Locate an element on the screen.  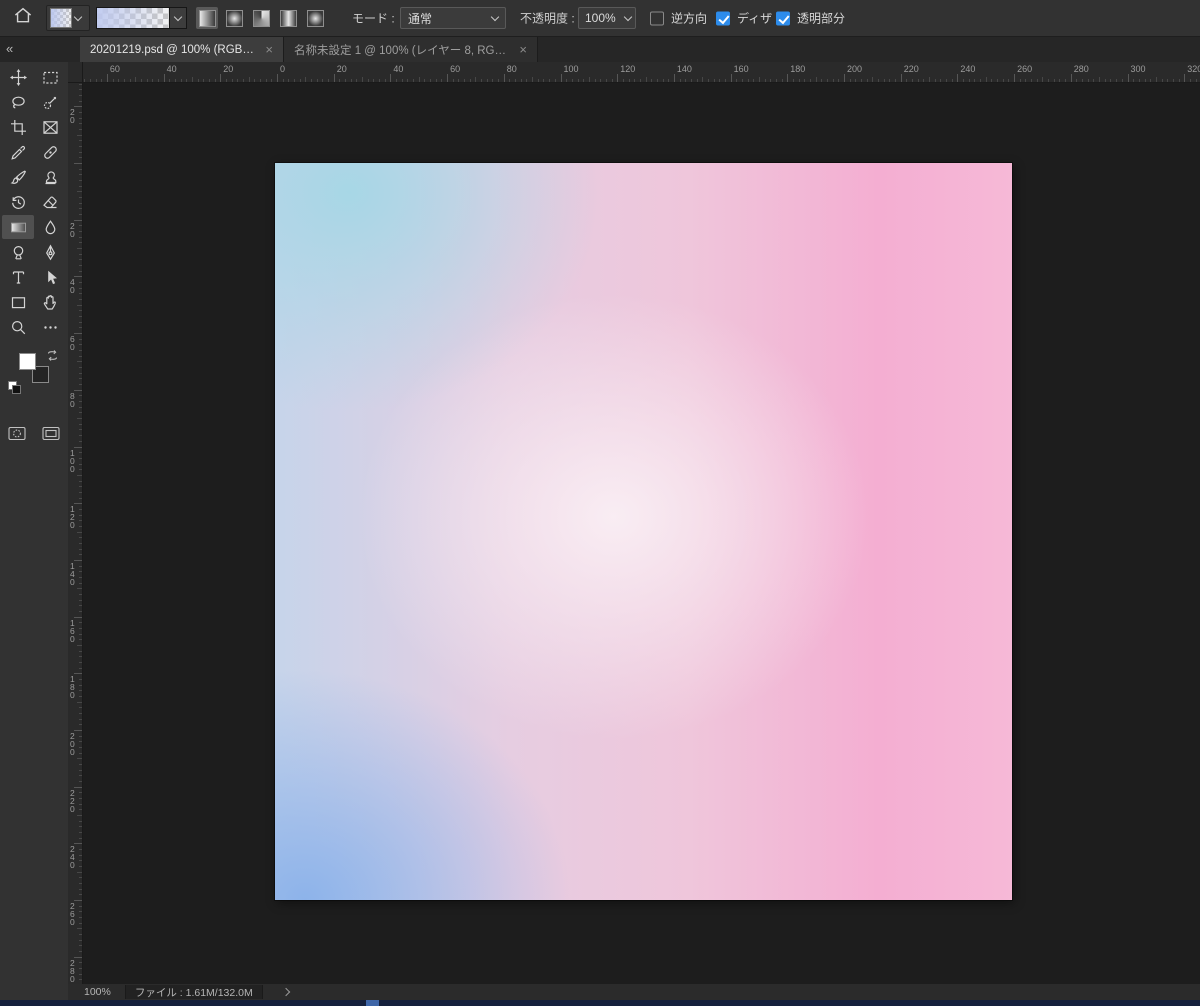
angle-gradient-button is located at coordinates (261, 18).